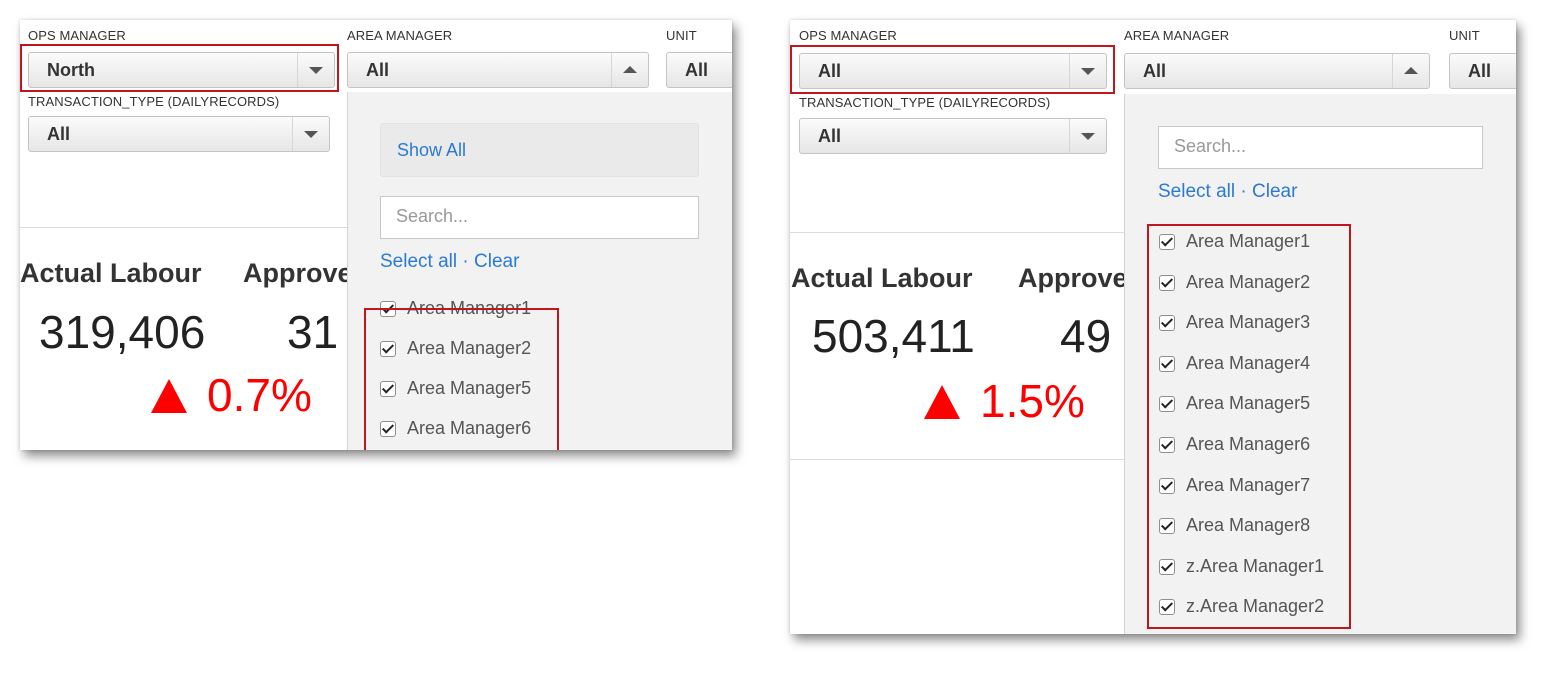  I want to click on show-all-button: Show All, so click(539, 150).